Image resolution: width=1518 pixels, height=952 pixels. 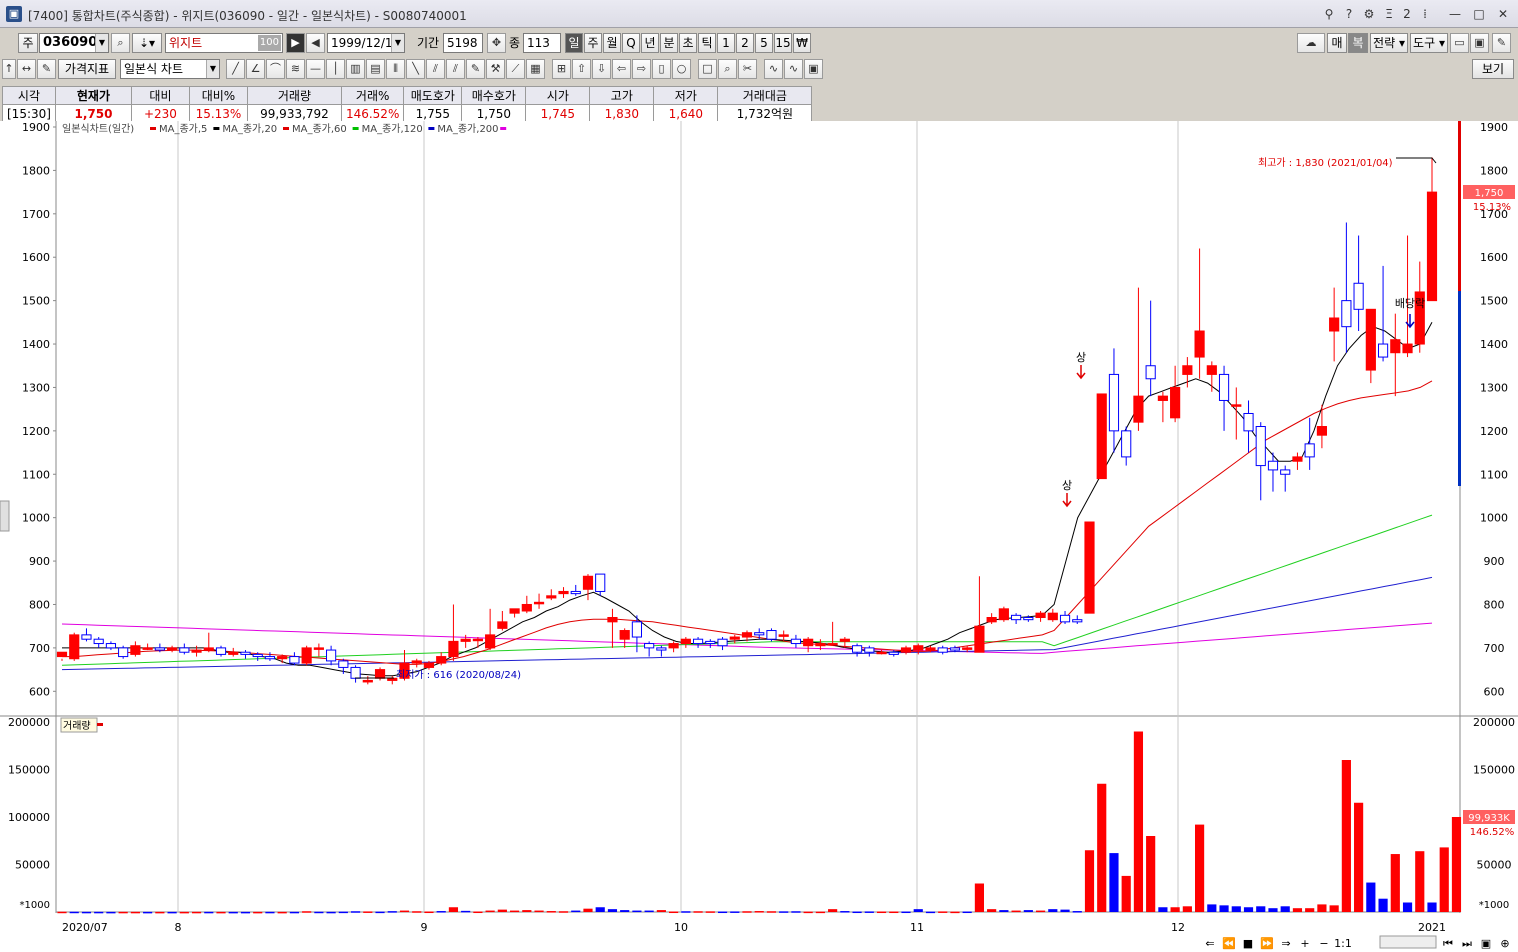 What do you see at coordinates (295, 43) in the screenshot?
I see `next-icon: ▶` at bounding box center [295, 43].